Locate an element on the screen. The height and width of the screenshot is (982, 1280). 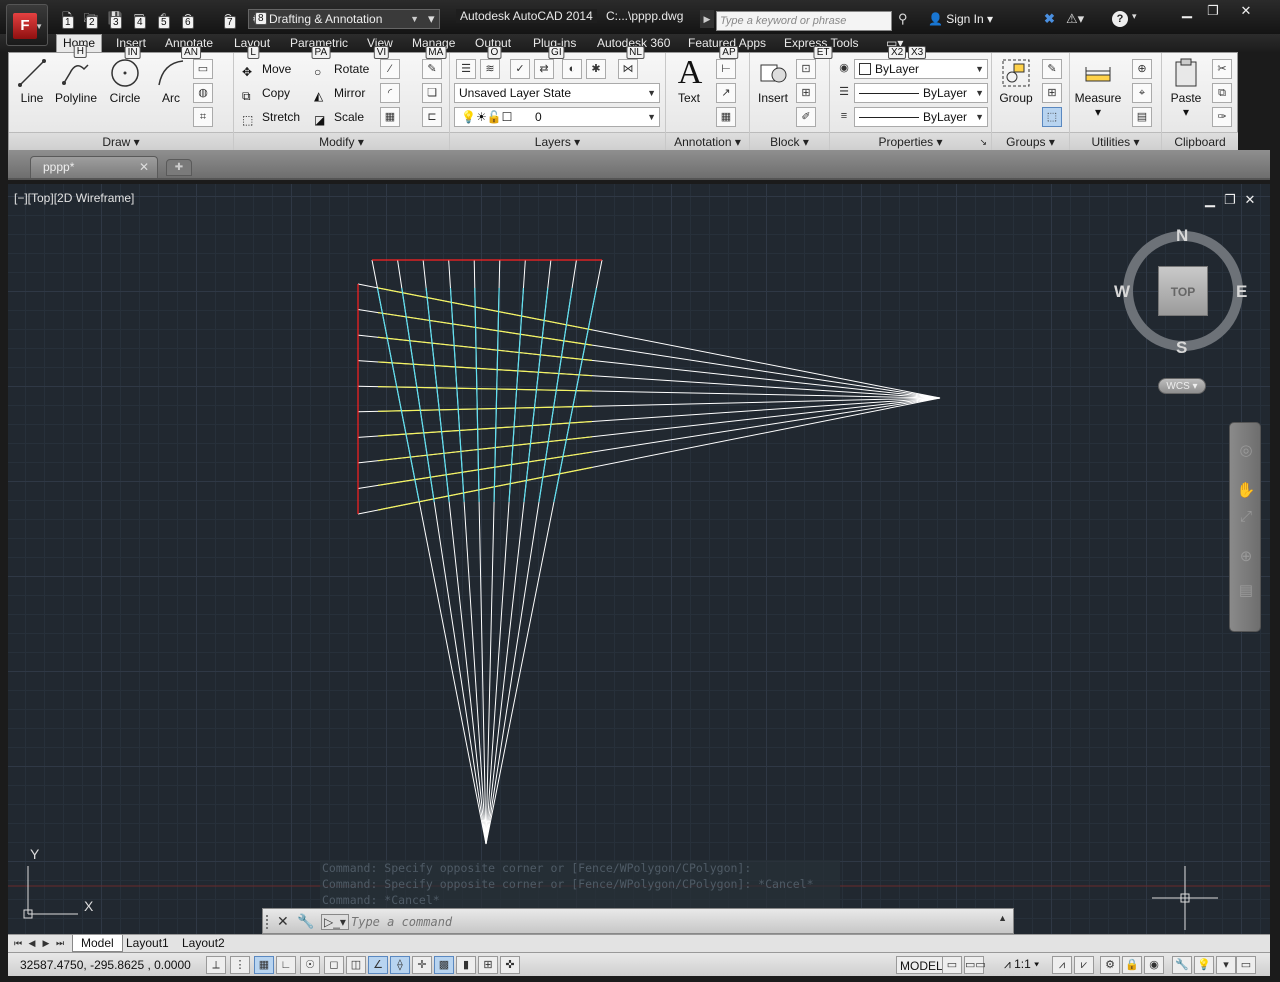
tab-layout1: Layout1 is located at coordinates (147, 943).